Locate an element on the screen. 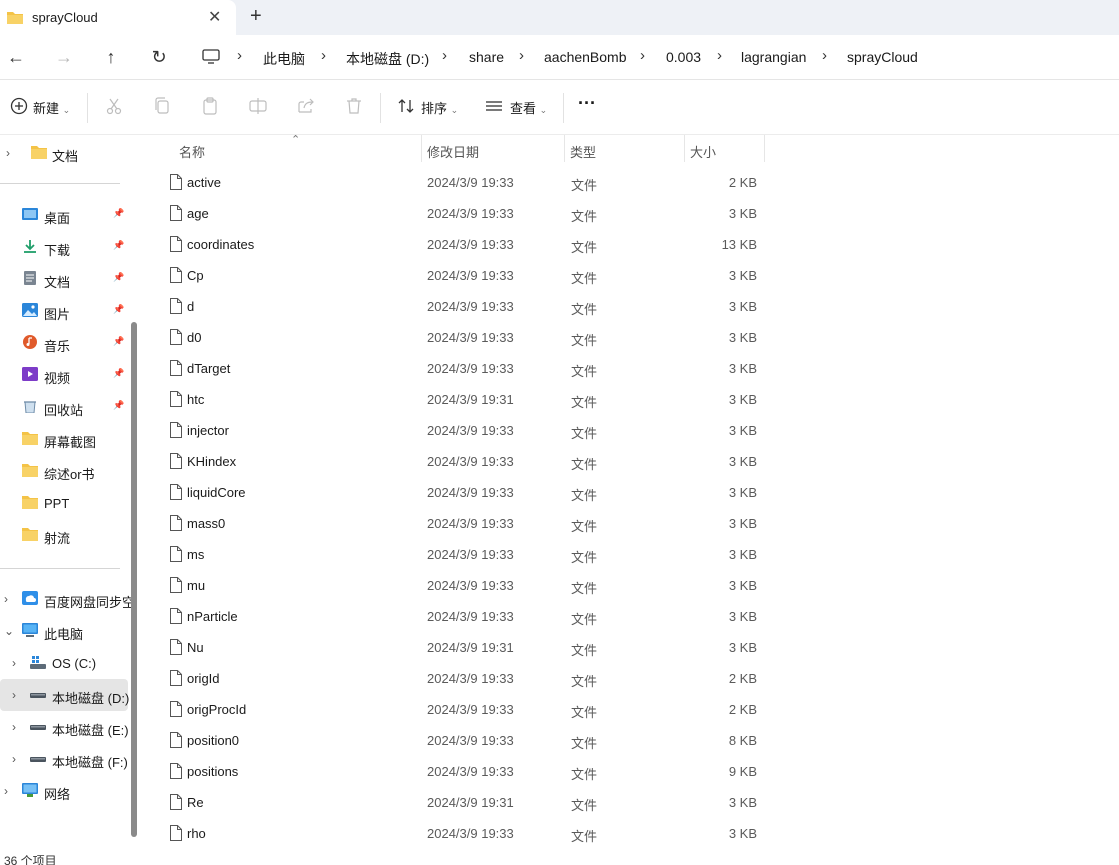  column-header-type: 类型 is located at coordinates (624, 148).